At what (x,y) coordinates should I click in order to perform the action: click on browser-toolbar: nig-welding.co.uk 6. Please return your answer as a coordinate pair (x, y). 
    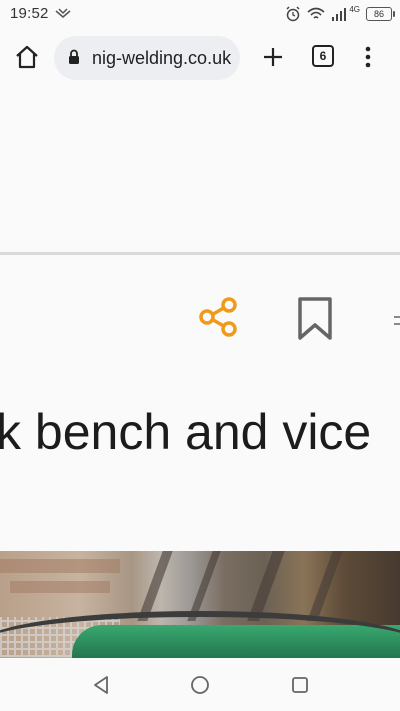
    Looking at the image, I should click on (200, 58).